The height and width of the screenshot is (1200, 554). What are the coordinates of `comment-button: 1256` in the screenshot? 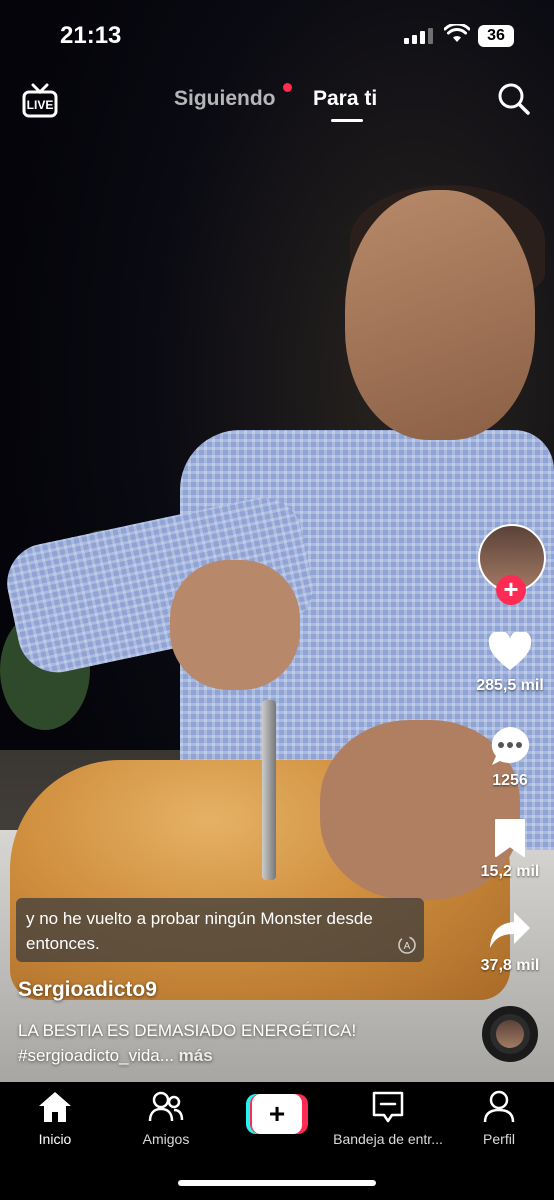 It's located at (510, 757).